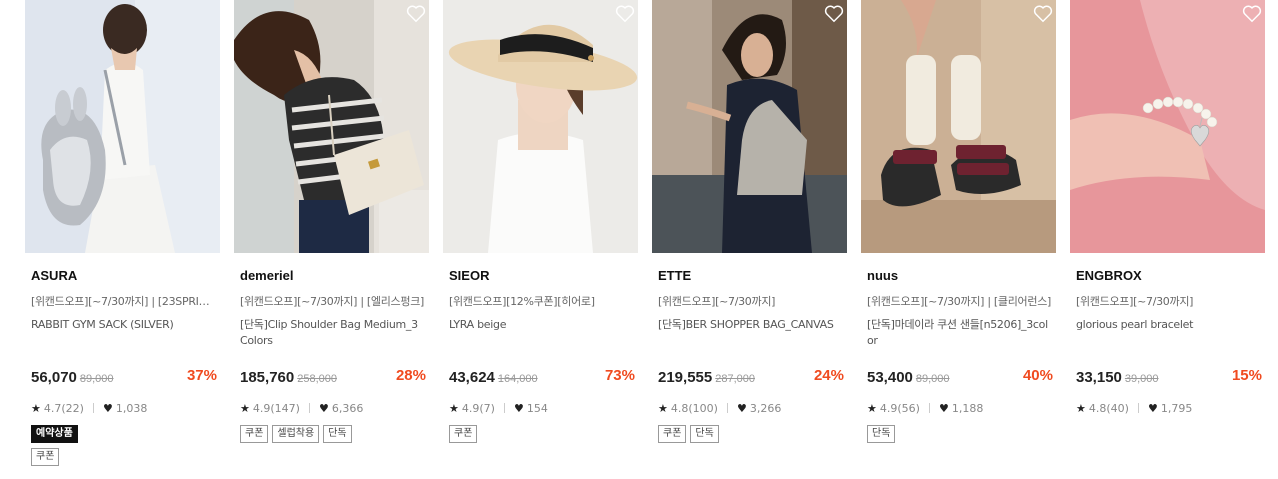 This screenshot has height=479, width=1278. Describe the element at coordinates (685, 377) in the screenshot. I see `sale-price: 219,555` at that location.